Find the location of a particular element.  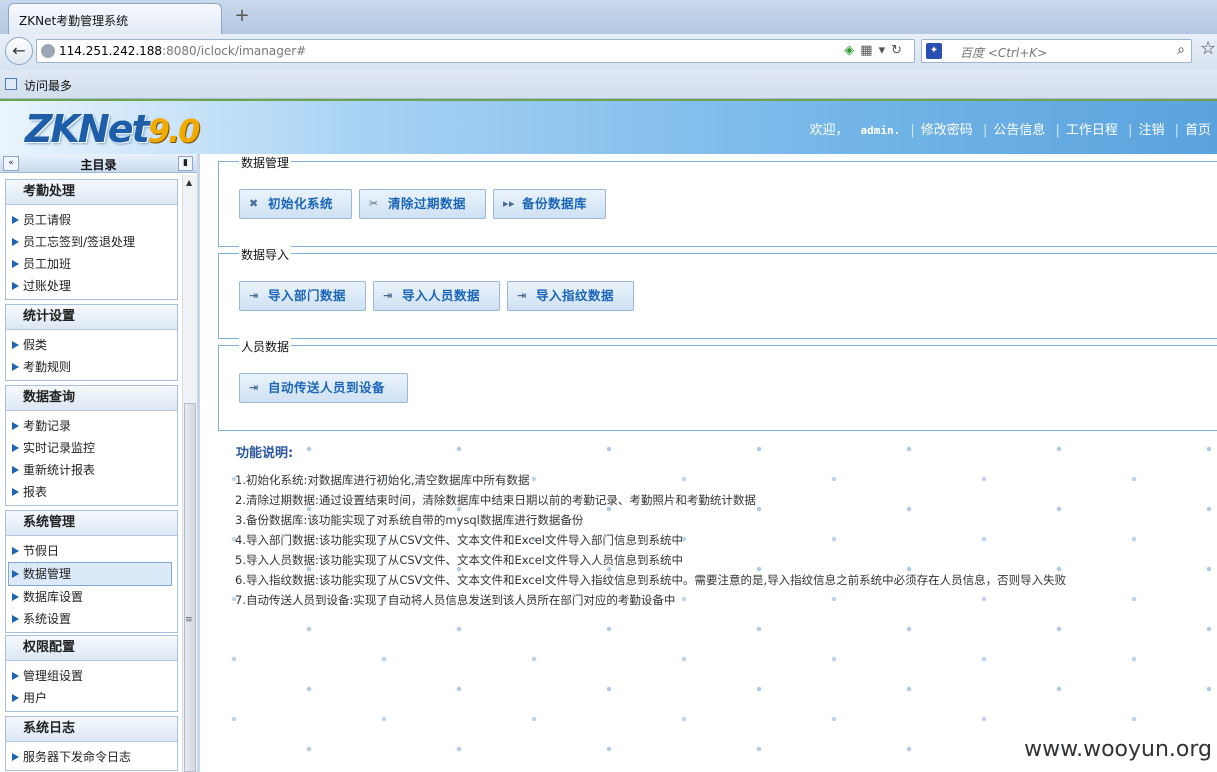

menu-group-query: 数据查询 考勤记录 实时记录监控 重新统计报表 报表 is located at coordinates (91, 445).